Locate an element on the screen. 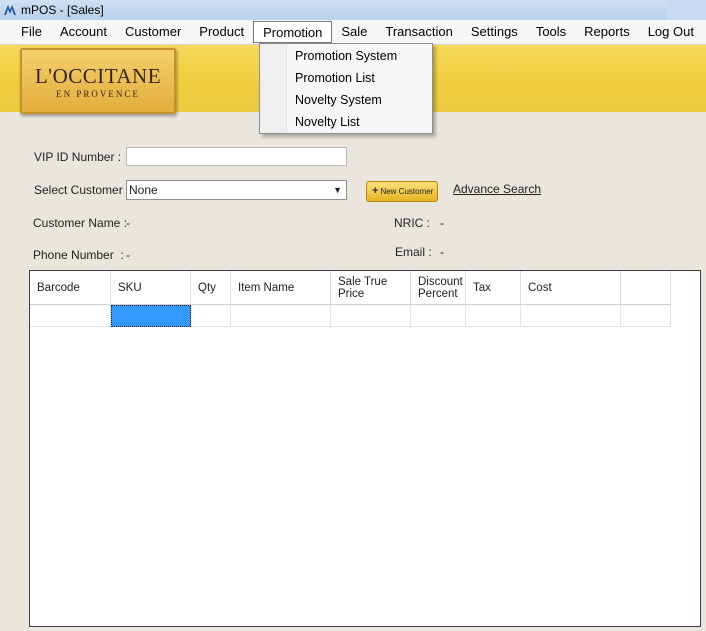 Image resolution: width=706 pixels, height=631 pixels. customer-select: None ▼ is located at coordinates (236, 190).